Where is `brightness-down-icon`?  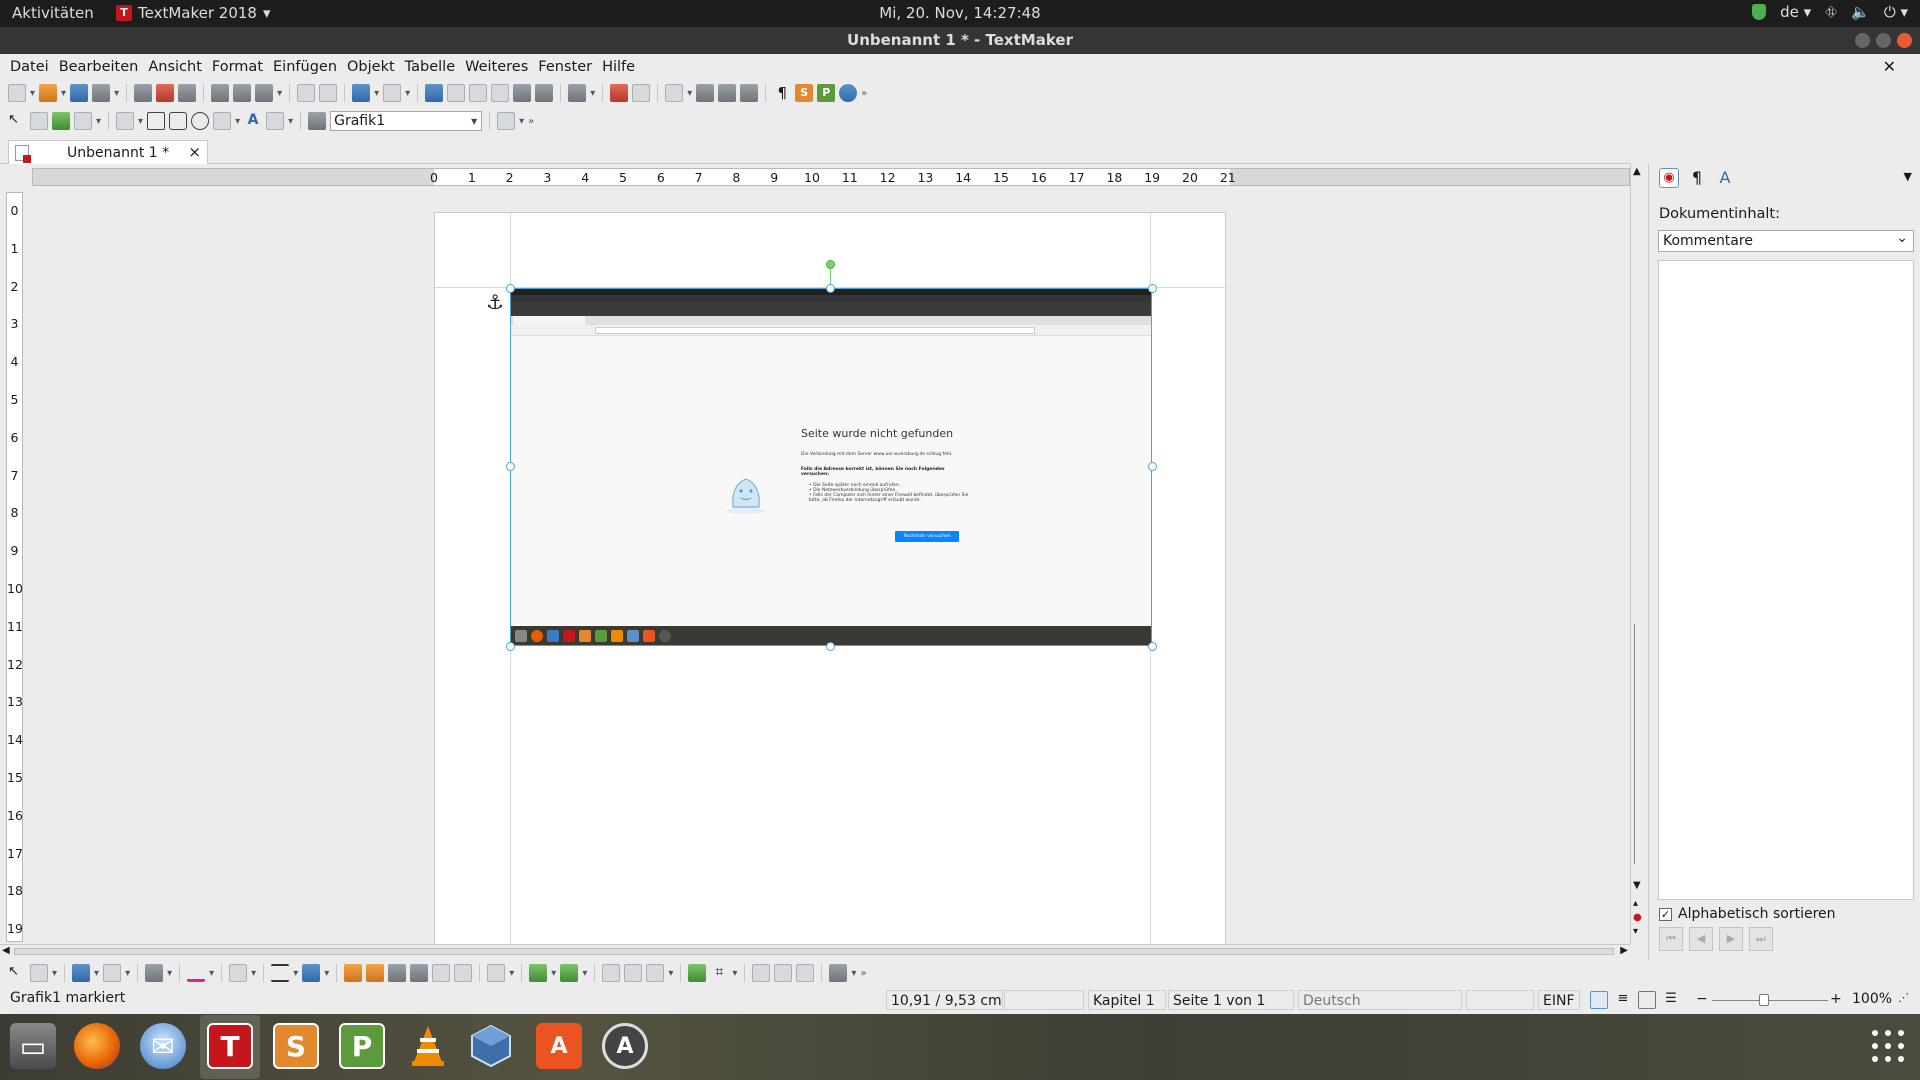
brightness-down-icon is located at coordinates (375, 973).